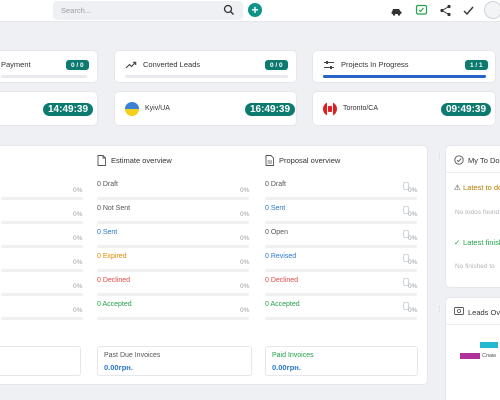  Describe the element at coordinates (280, 256) in the screenshot. I see `proposal-status-revised: 0 Revised` at that location.